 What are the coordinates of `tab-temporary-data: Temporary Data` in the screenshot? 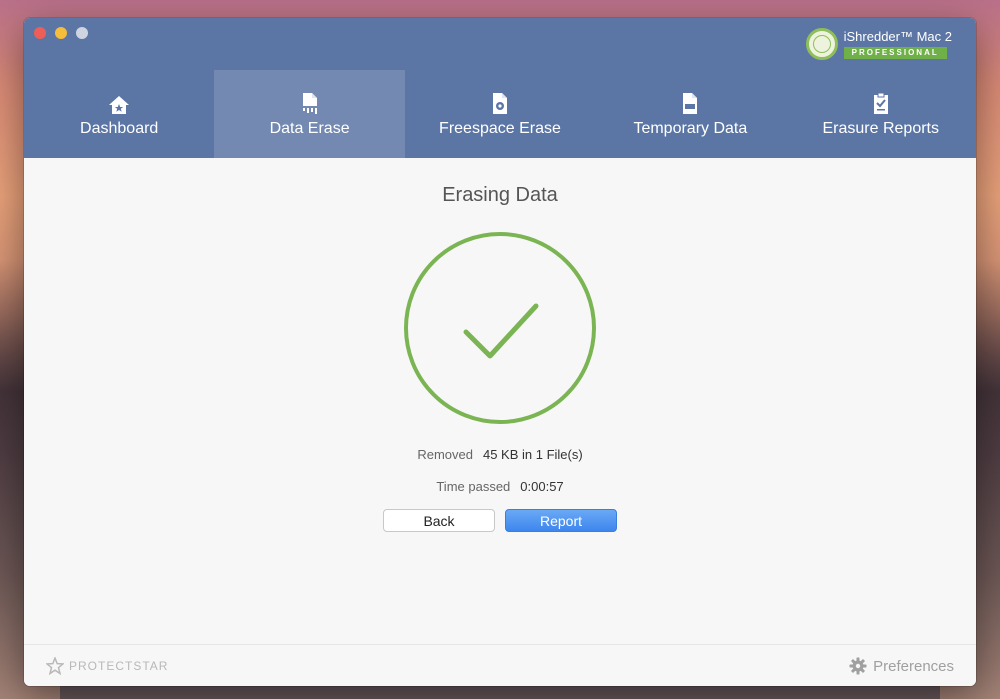 It's located at (690, 114).